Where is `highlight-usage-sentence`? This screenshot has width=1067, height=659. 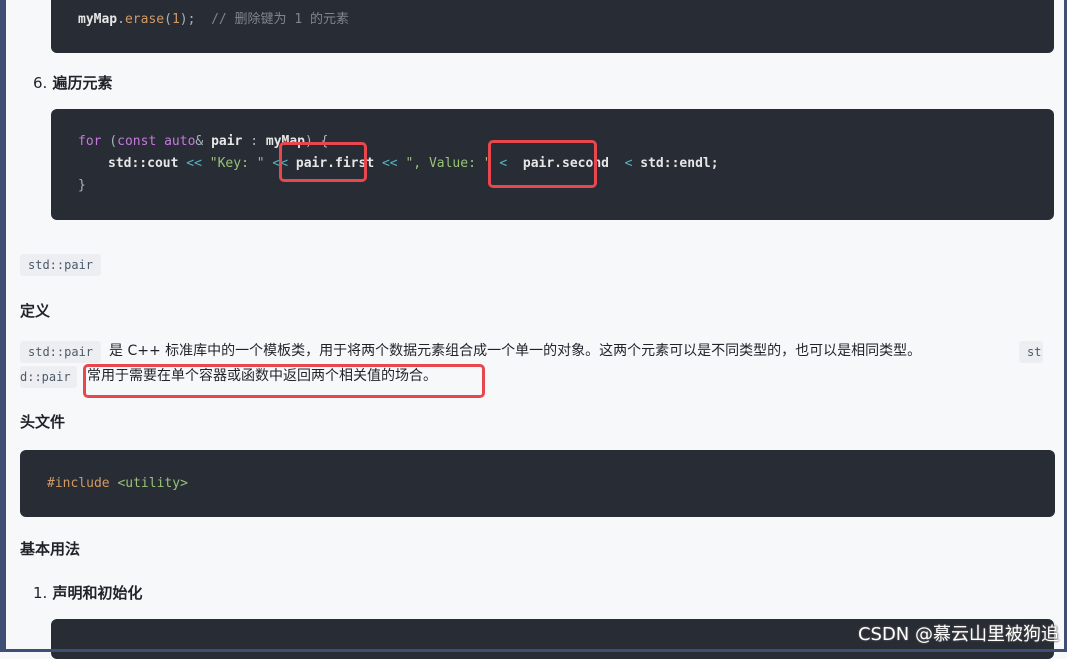
highlight-usage-sentence is located at coordinates (284, 381).